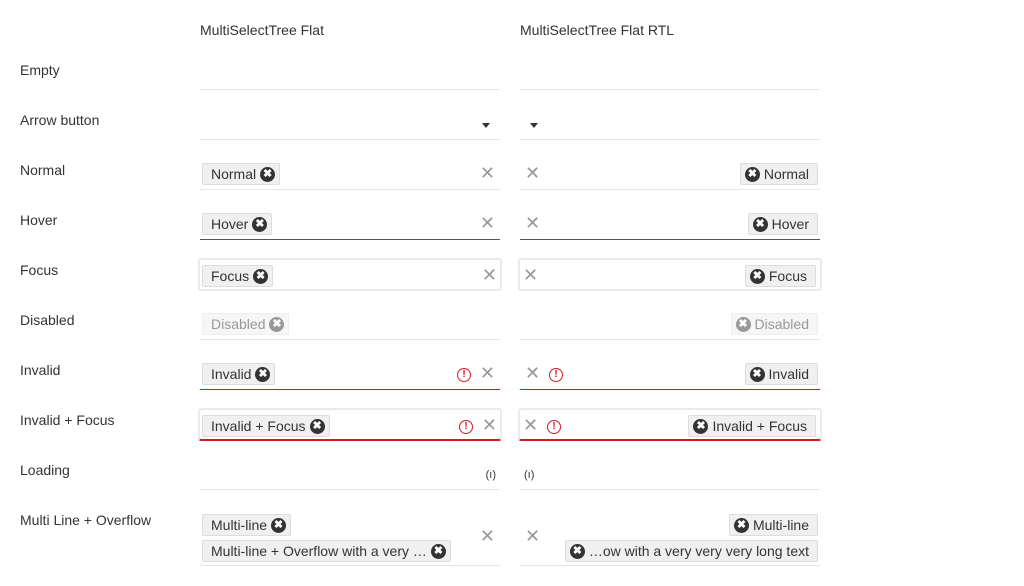 This screenshot has height=586, width=1024. Describe the element at coordinates (86, 520) in the screenshot. I see `row-label: Multi Line + Overflow` at that location.